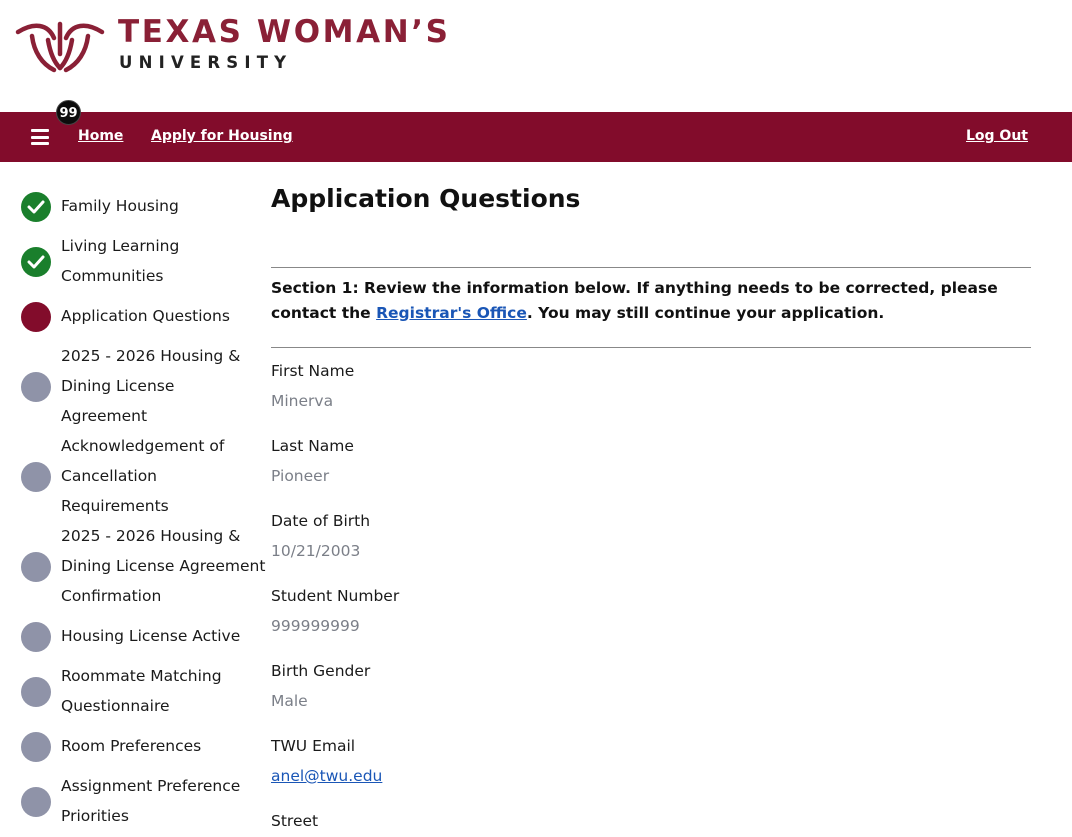 Image resolution: width=1072 pixels, height=837 pixels. I want to click on step-label: Living Learning Communities, so click(120, 261).